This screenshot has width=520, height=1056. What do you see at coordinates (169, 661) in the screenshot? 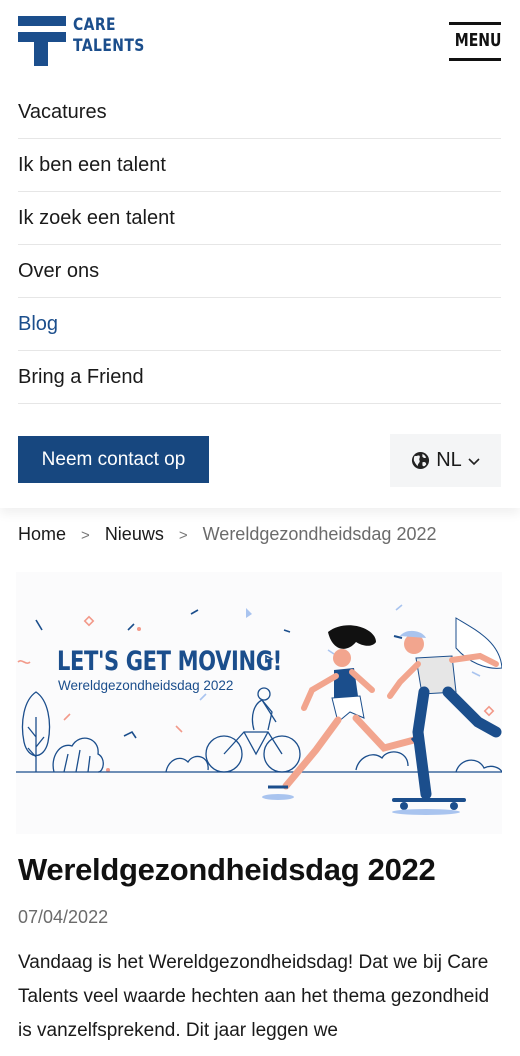
I see `hero-headline: LET'S GET MOVING!` at bounding box center [169, 661].